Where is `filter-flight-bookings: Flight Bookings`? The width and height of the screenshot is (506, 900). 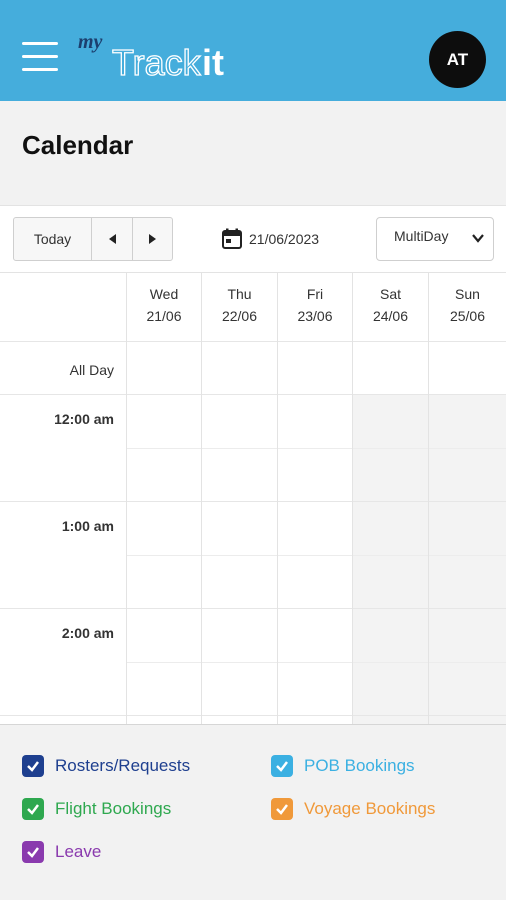 filter-flight-bookings: Flight Bookings is located at coordinates (96, 809).